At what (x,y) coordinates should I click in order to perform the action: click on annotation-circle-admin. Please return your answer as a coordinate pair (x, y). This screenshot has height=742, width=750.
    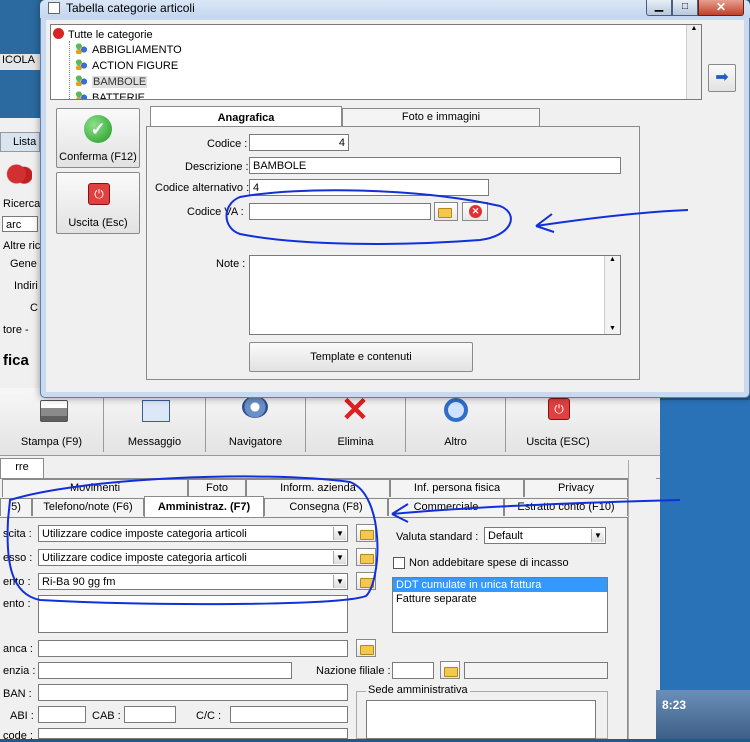
    Looking at the image, I should click on (192, 540).